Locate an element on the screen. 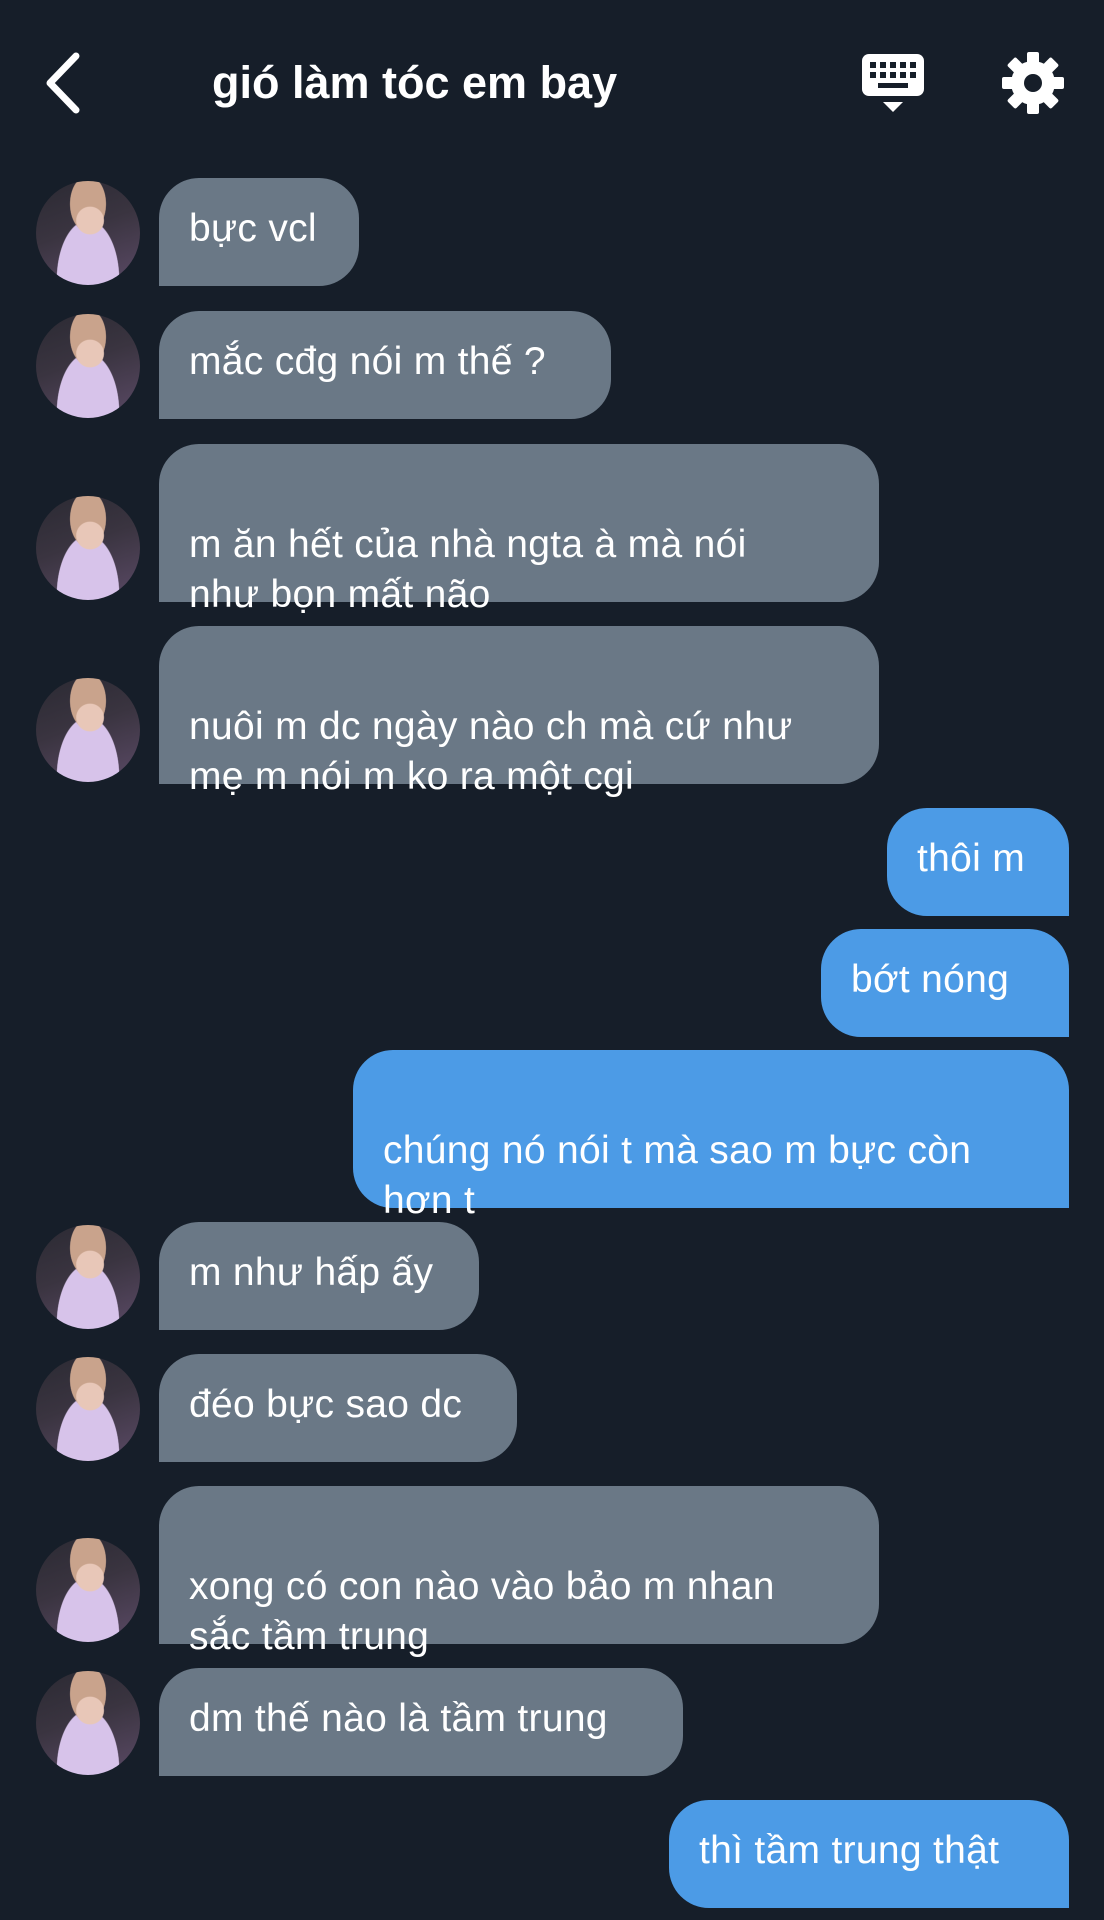 The width and height of the screenshot is (1104, 1920). message-text: m như hấp ấy is located at coordinates (311, 1272).